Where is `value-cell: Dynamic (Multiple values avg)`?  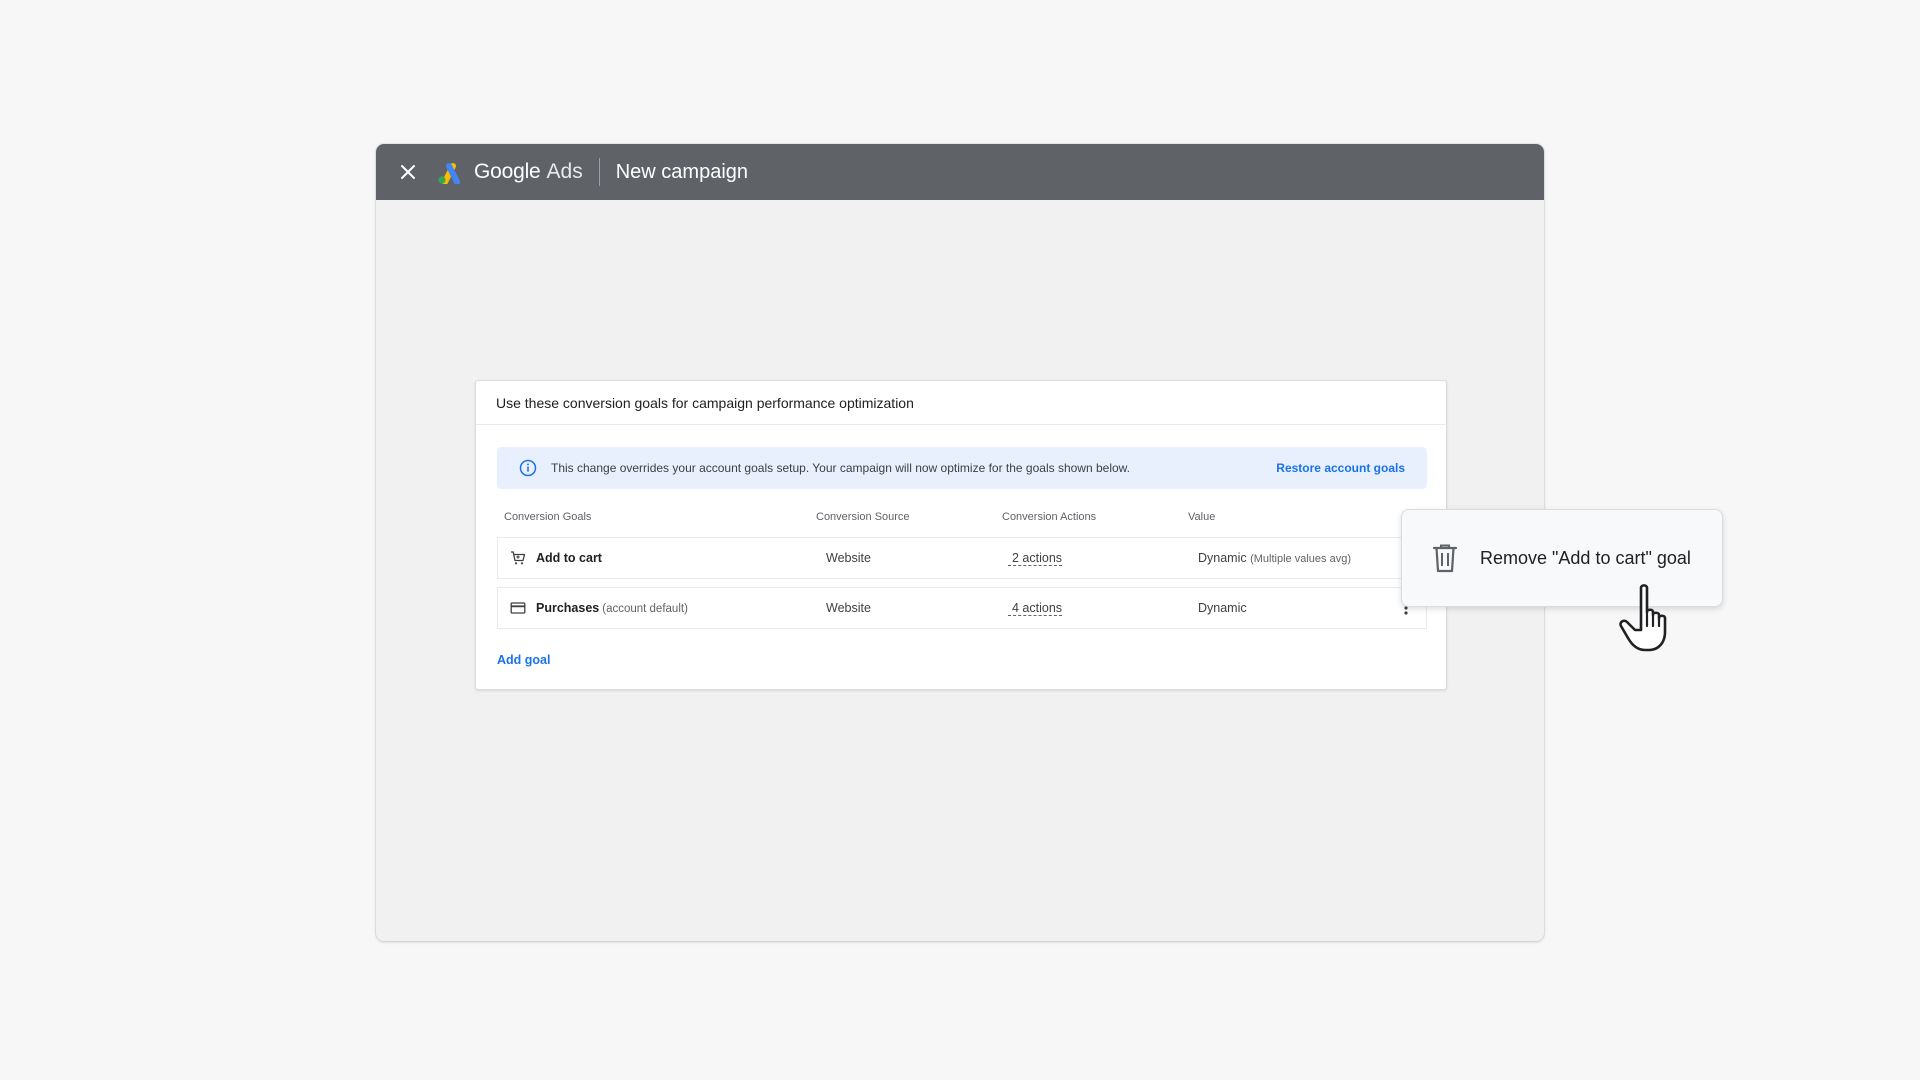 value-cell: Dynamic (Multiple values avg) is located at coordinates (1294, 558).